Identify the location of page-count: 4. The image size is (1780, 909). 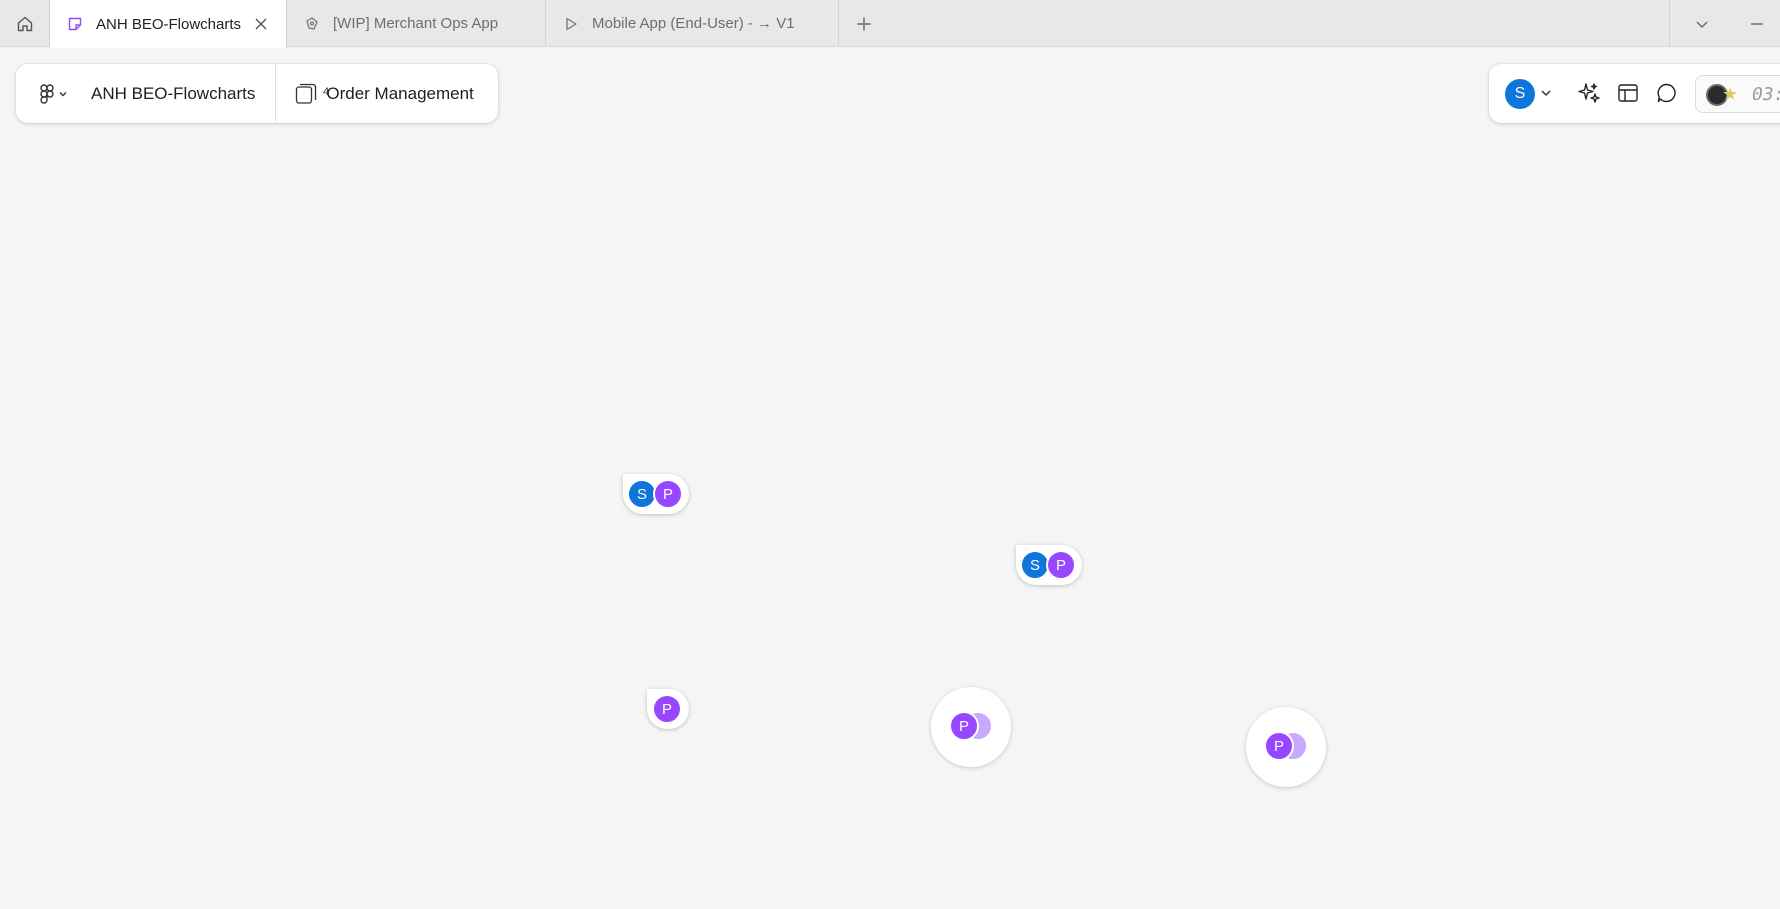
(326, 92).